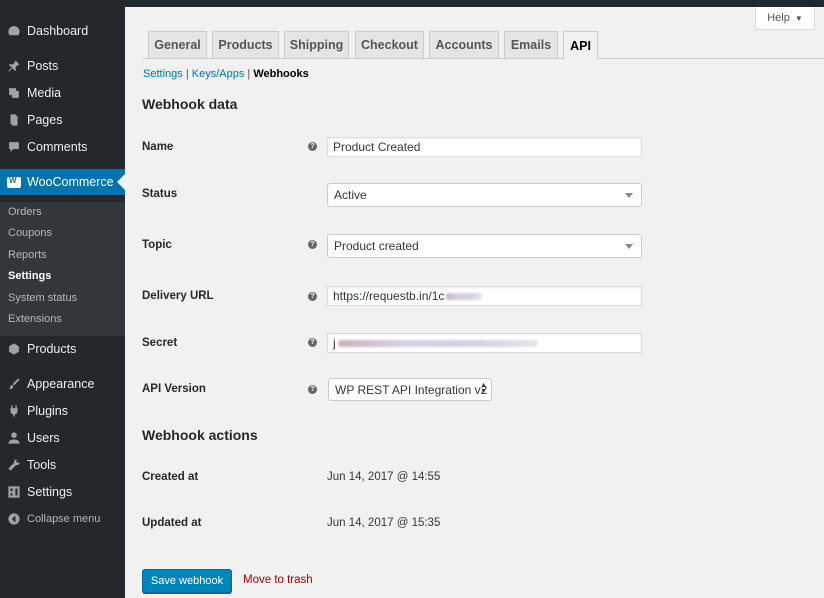 The width and height of the screenshot is (824, 598). What do you see at coordinates (350, 195) in the screenshot?
I see `status-select-value: Active` at bounding box center [350, 195].